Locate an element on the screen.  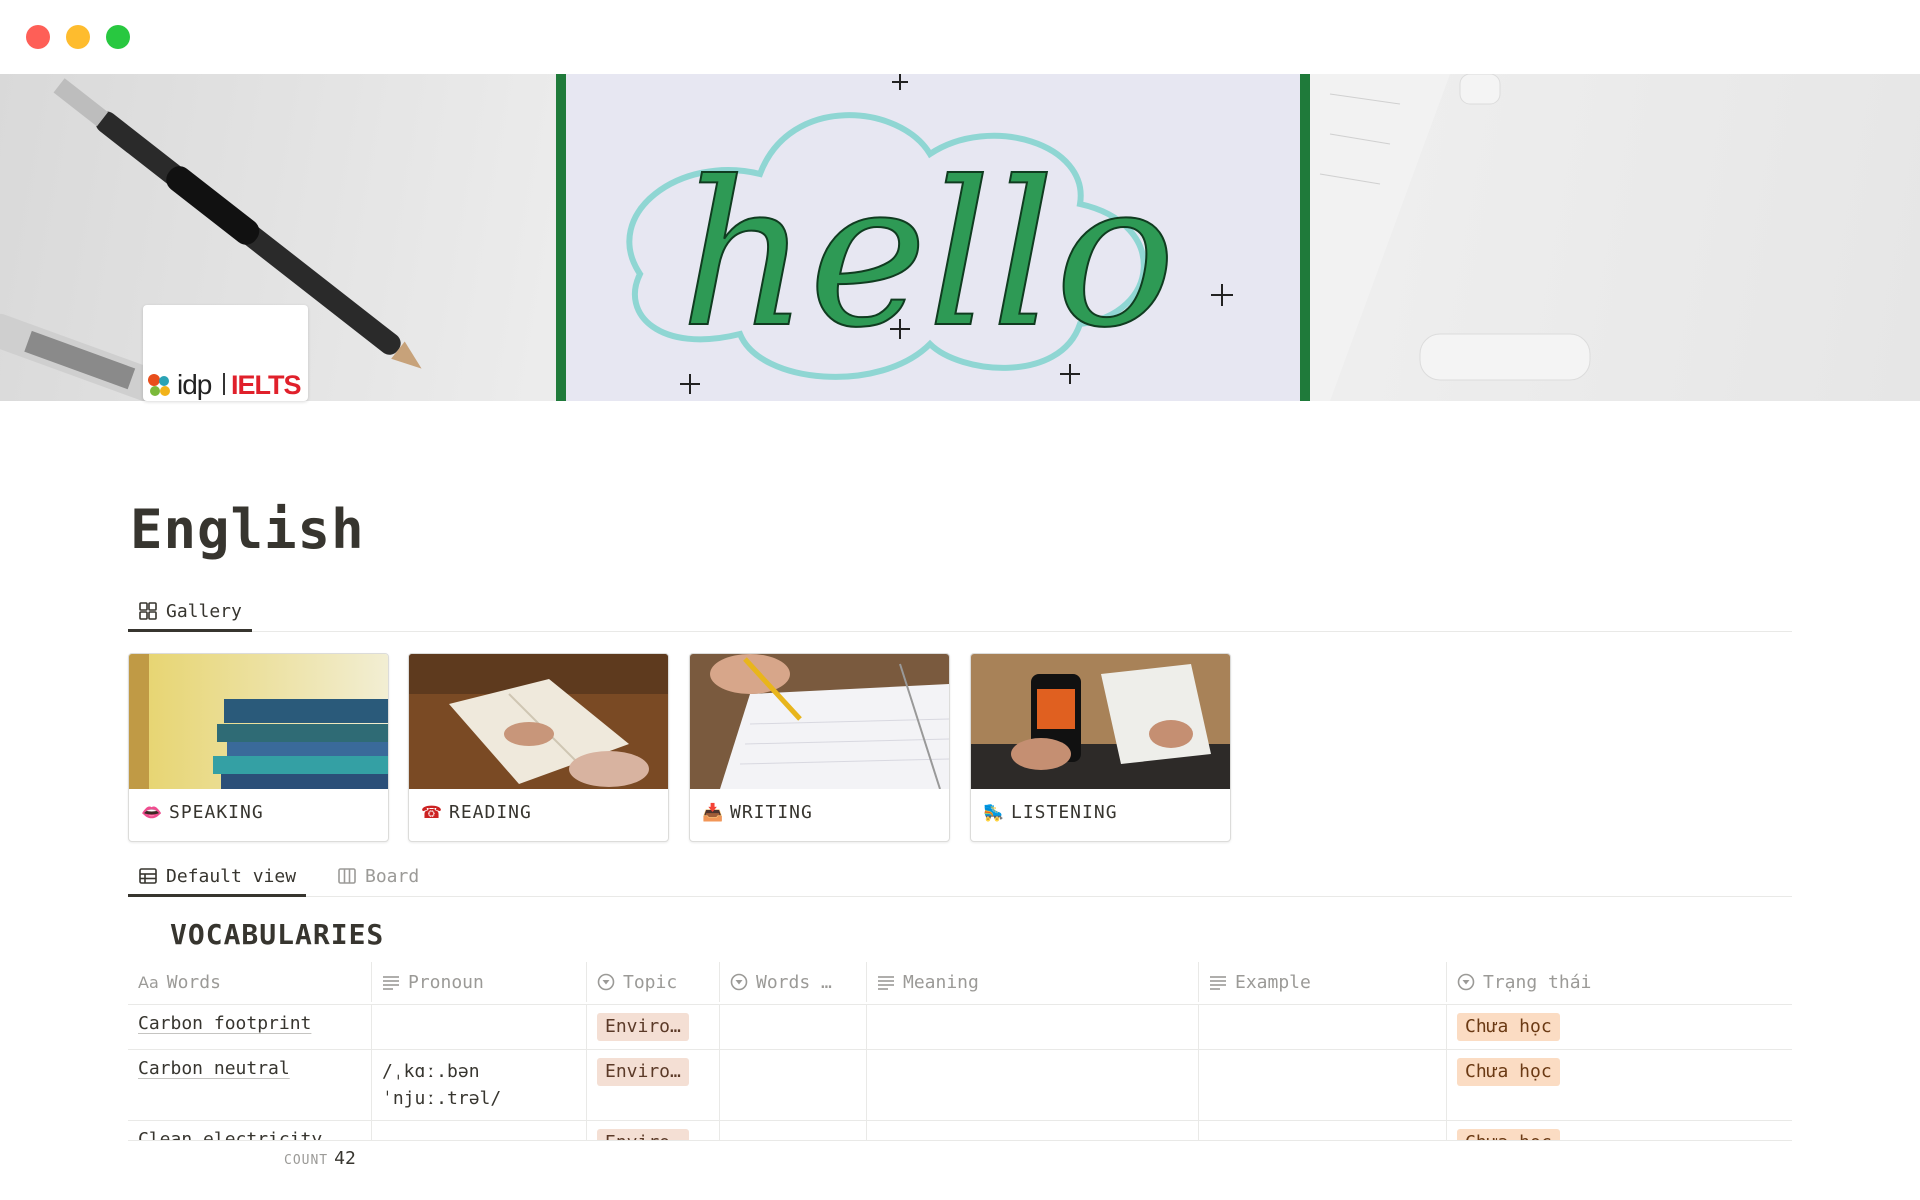
lips-icon: 👄 is located at coordinates (152, 812).